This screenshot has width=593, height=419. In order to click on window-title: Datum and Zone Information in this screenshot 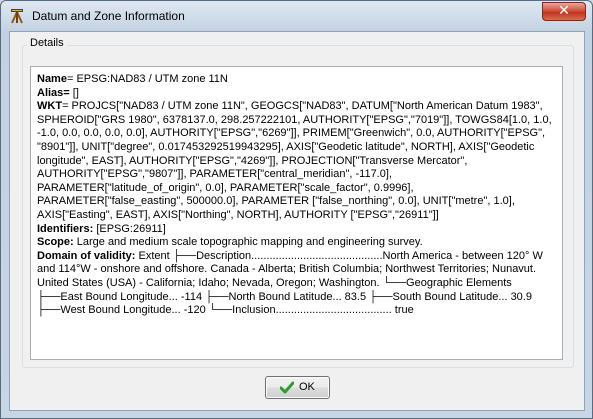, I will do `click(108, 16)`.